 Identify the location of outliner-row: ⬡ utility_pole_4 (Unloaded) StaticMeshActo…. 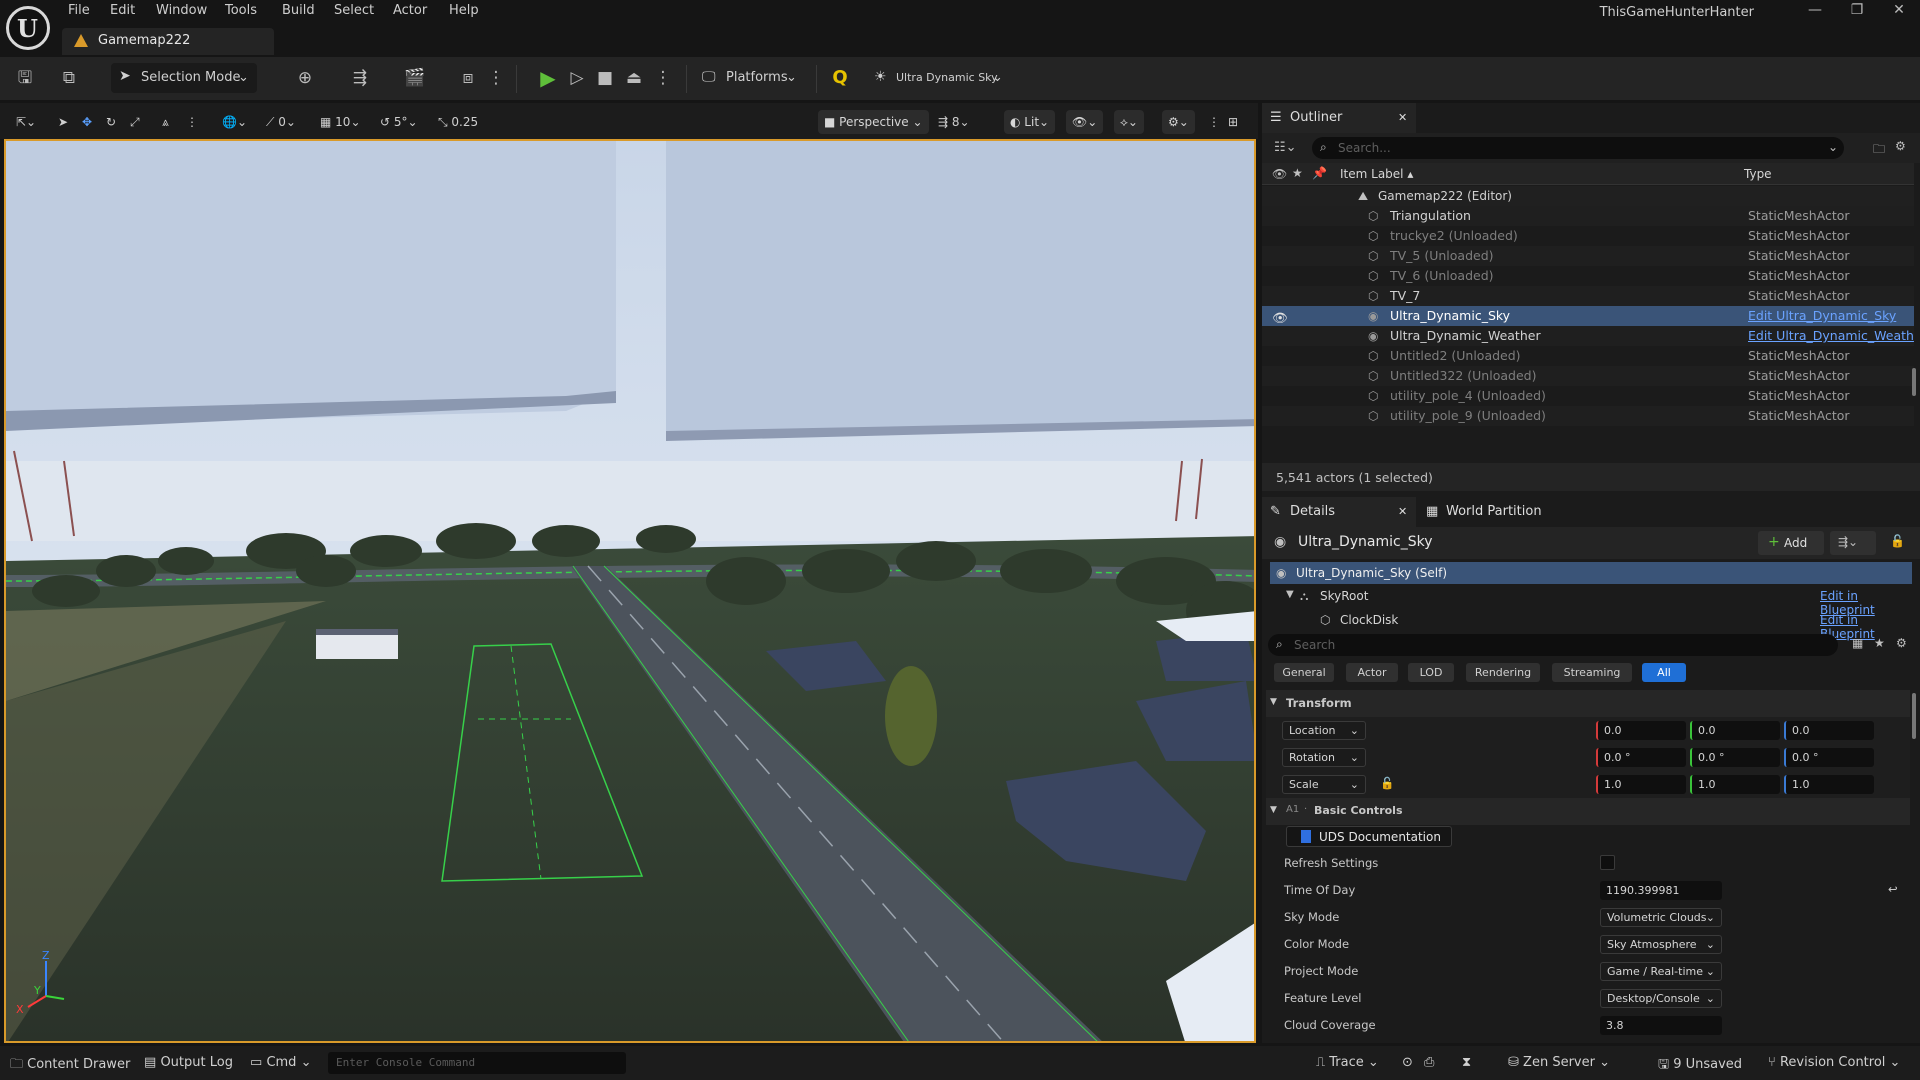
(1588, 396).